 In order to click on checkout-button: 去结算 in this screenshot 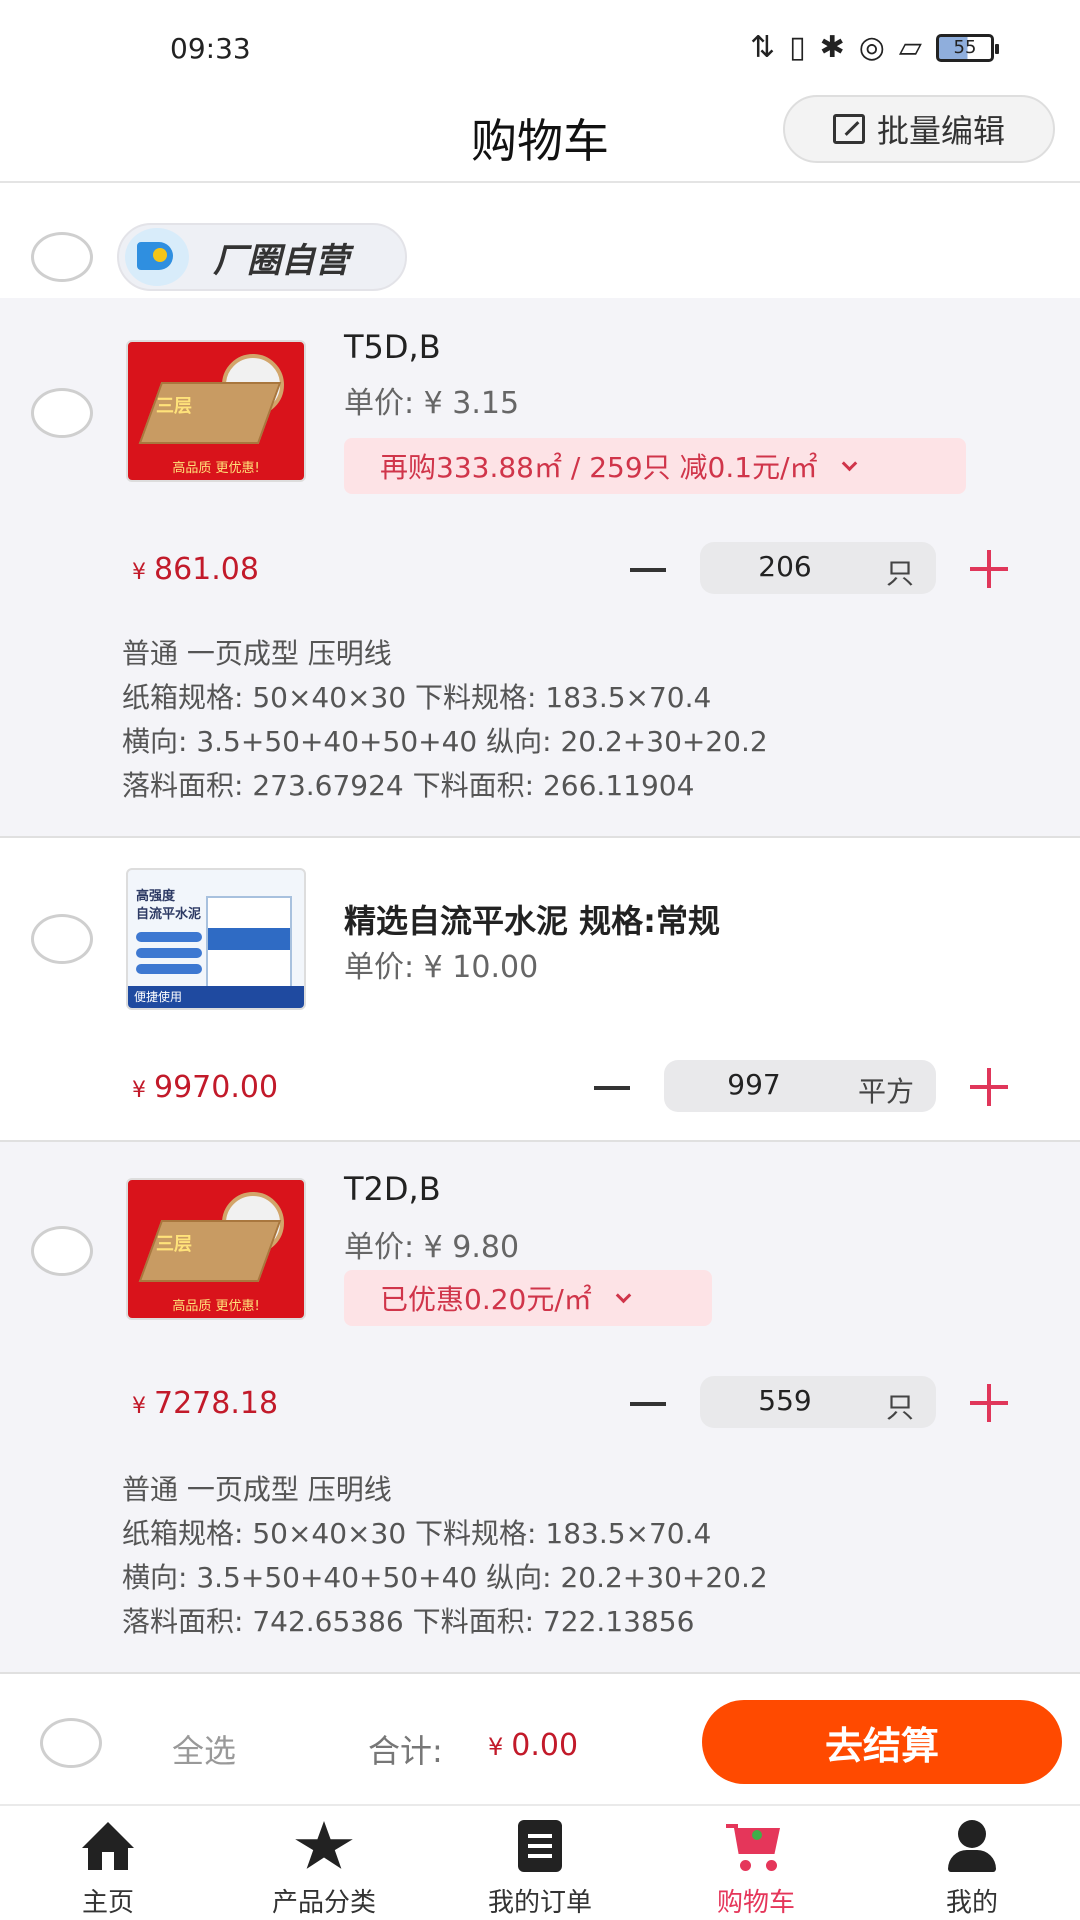, I will do `click(882, 1742)`.